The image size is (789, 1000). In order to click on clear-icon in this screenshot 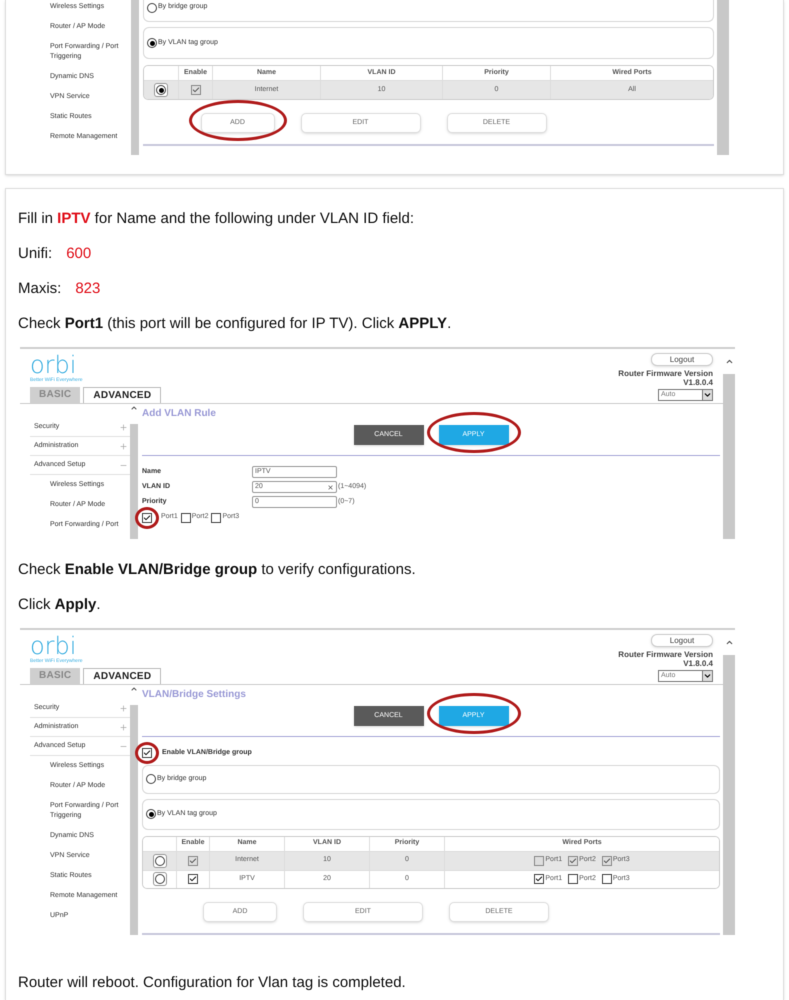, I will do `click(330, 487)`.